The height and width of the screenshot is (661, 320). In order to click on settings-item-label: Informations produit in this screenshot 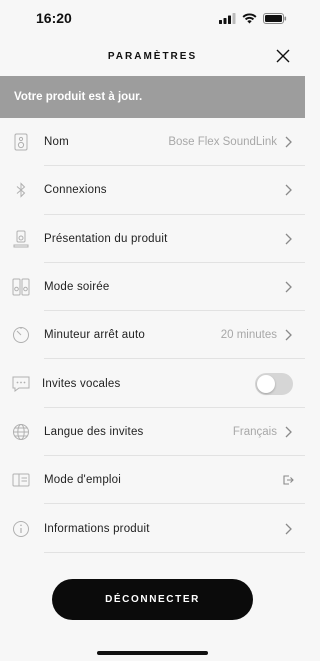, I will do `click(97, 528)`.